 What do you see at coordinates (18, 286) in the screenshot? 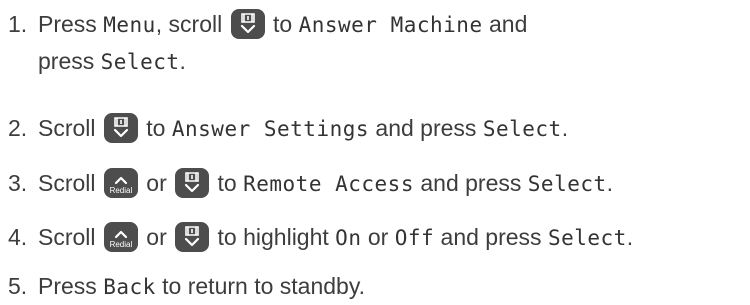
I see `step-number: 5.` at bounding box center [18, 286].